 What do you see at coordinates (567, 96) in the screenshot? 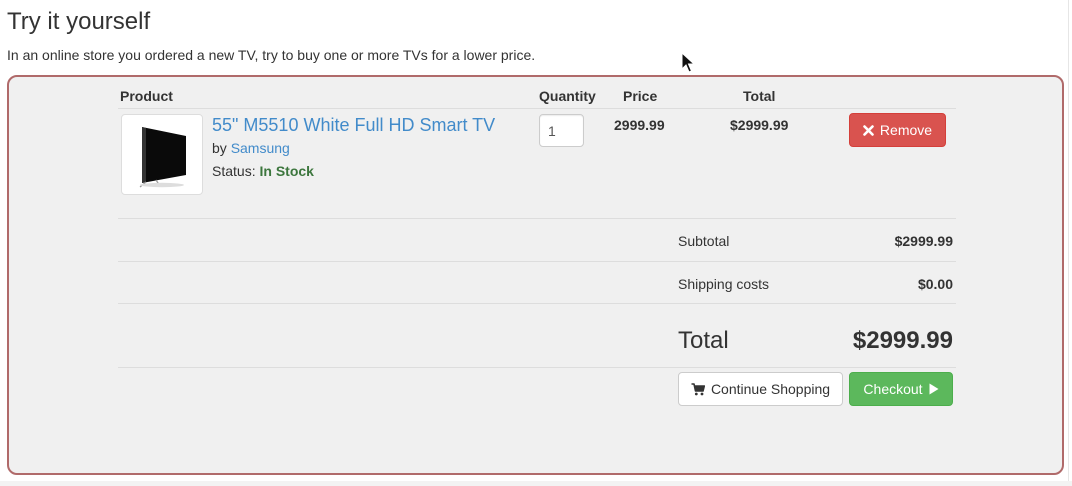
I see `header-quantity: Quantity` at bounding box center [567, 96].